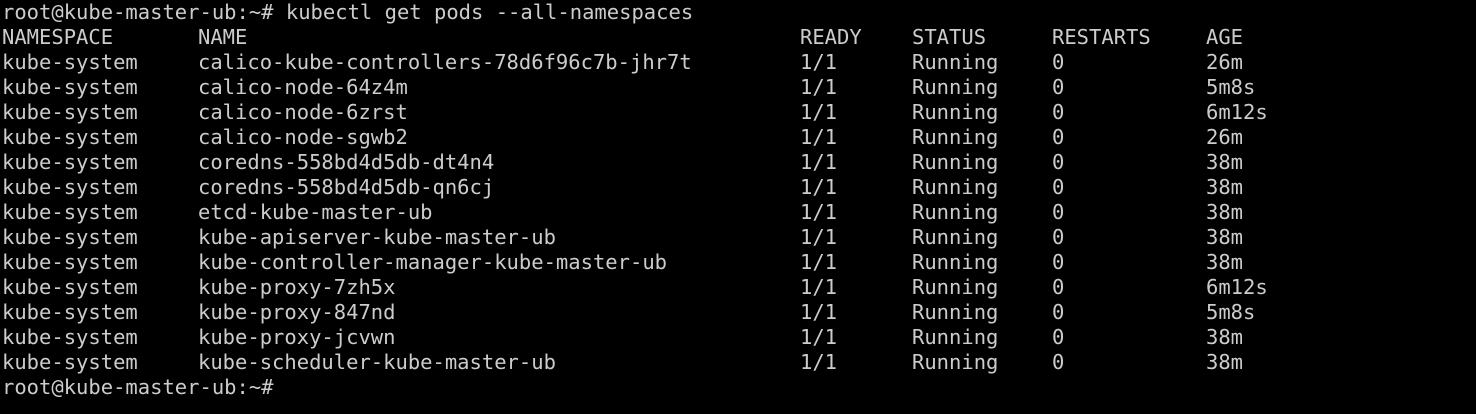  What do you see at coordinates (297, 312) in the screenshot?
I see `cell-name: kube-proxy-847nd` at bounding box center [297, 312].